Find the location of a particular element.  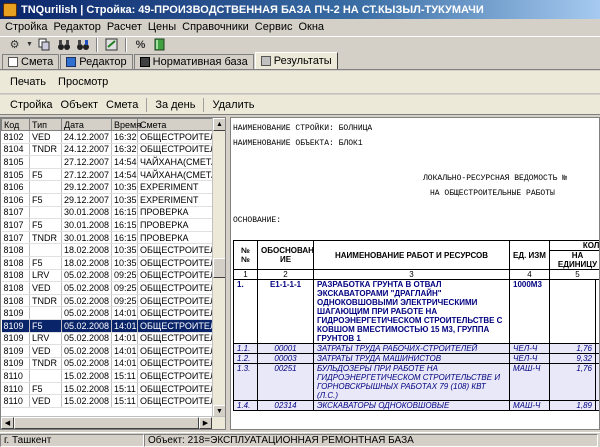

table-row: 8105 F5 27.12.2007 14:54 ЧАЙХАНА(СМЕТА) is located at coordinates (107, 175).